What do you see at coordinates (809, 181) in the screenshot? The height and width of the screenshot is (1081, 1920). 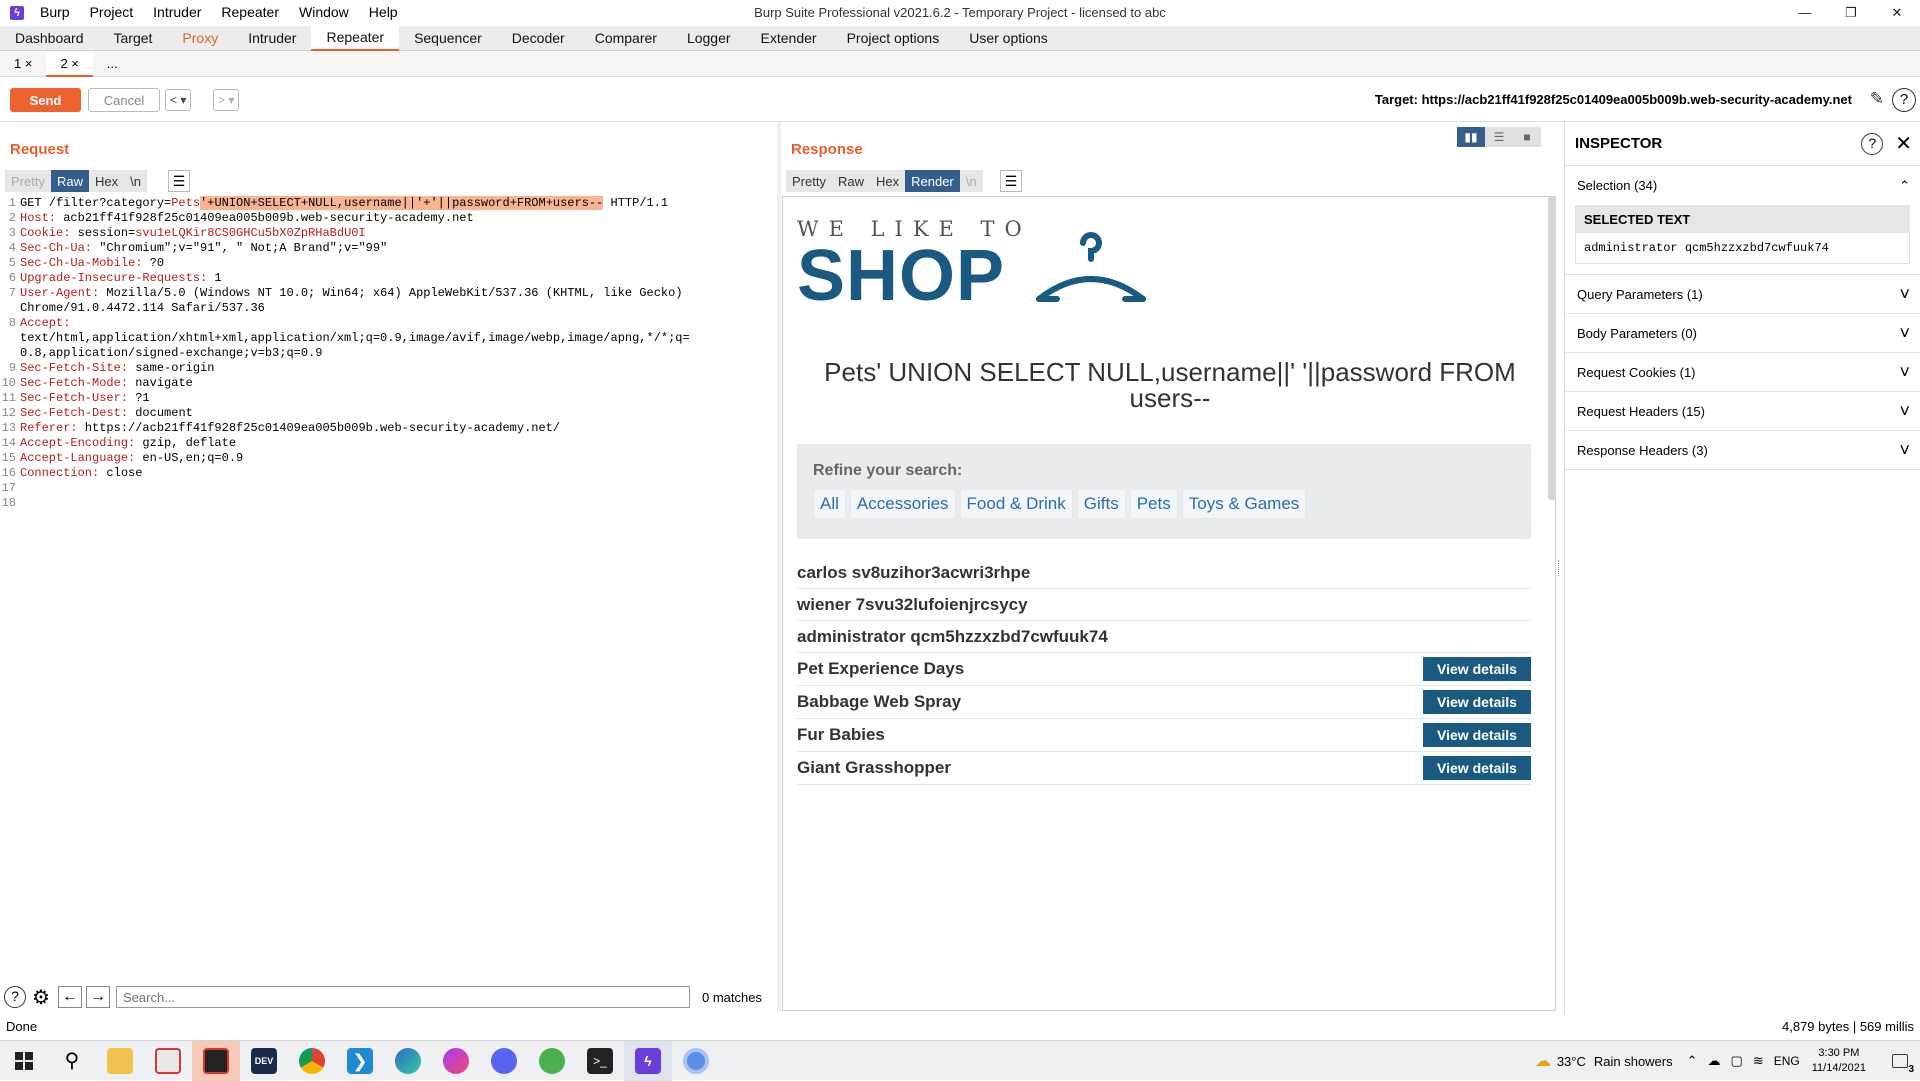 I see `response-view-pretty: Pretty` at bounding box center [809, 181].